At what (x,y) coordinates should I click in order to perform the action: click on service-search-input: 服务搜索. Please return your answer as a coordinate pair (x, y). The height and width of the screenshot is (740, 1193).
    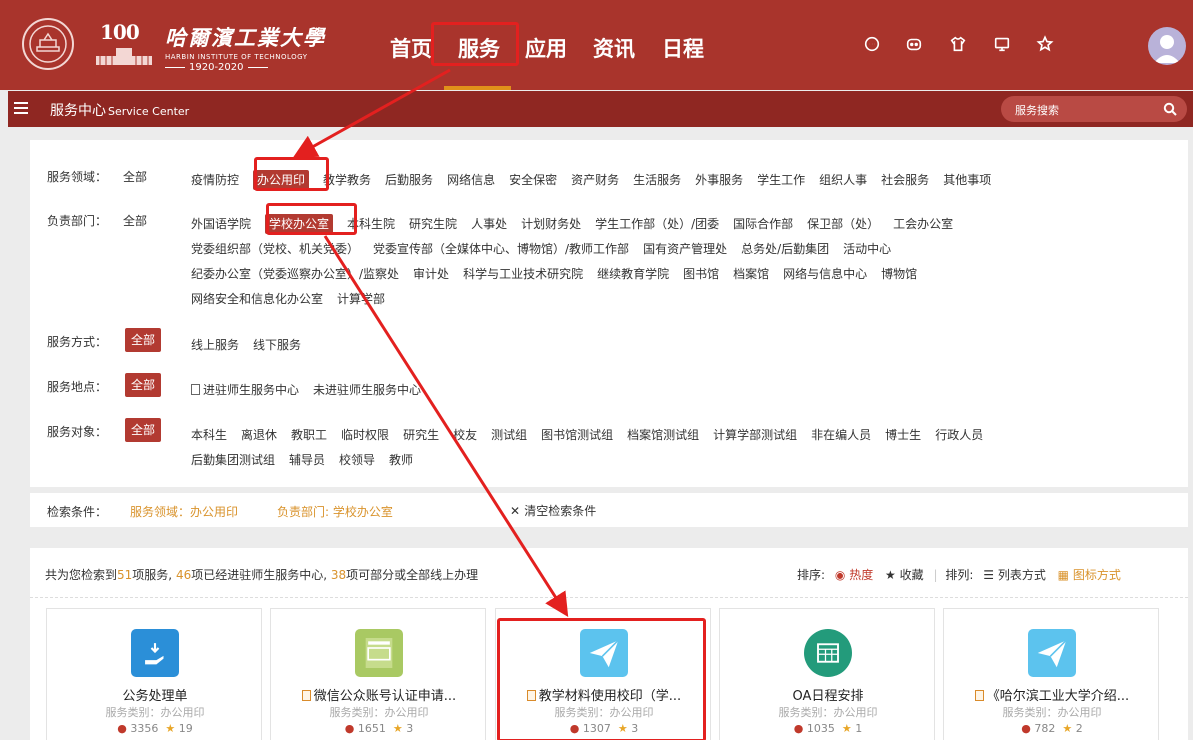
    Looking at the image, I should click on (1094, 109).